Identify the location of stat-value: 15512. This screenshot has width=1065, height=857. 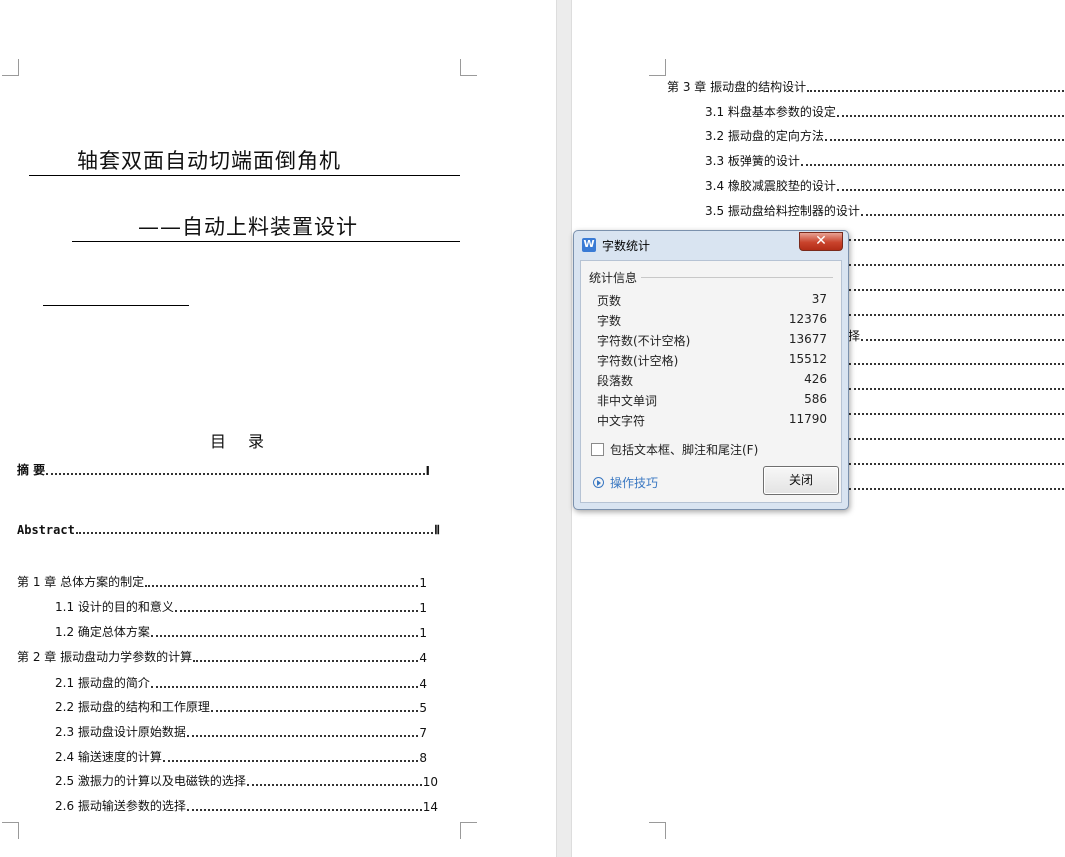
(807, 359).